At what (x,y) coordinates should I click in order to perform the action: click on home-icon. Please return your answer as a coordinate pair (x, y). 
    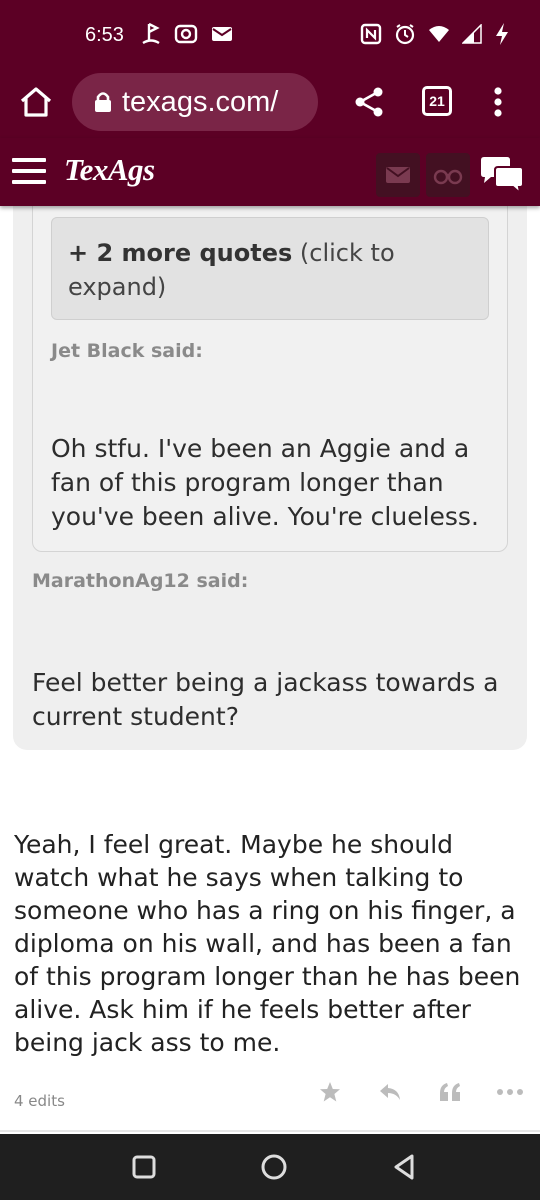
    Looking at the image, I should click on (36, 102).